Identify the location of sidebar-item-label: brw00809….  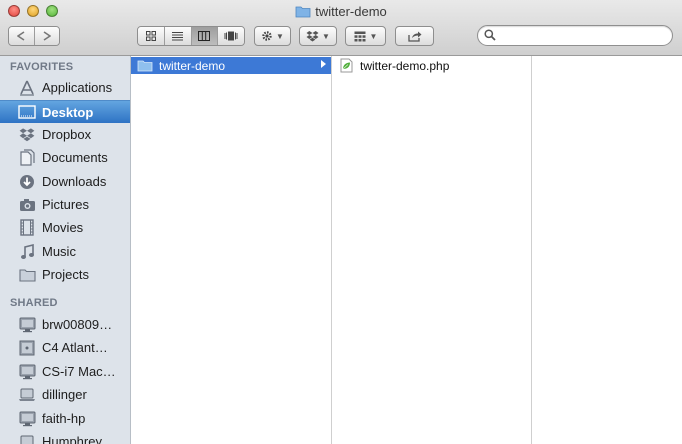
(77, 324).